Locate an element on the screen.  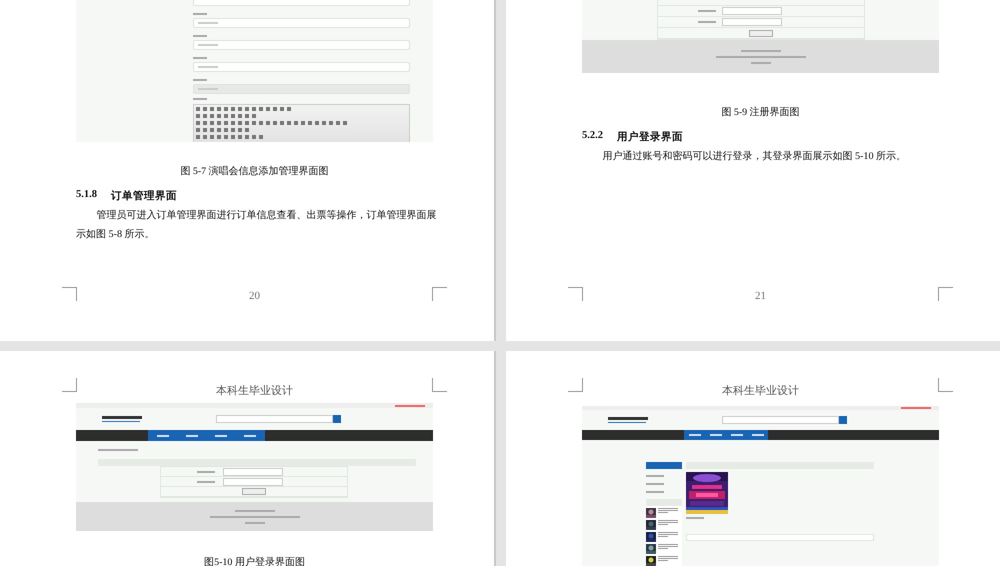
section-bar is located at coordinates (664, 502).